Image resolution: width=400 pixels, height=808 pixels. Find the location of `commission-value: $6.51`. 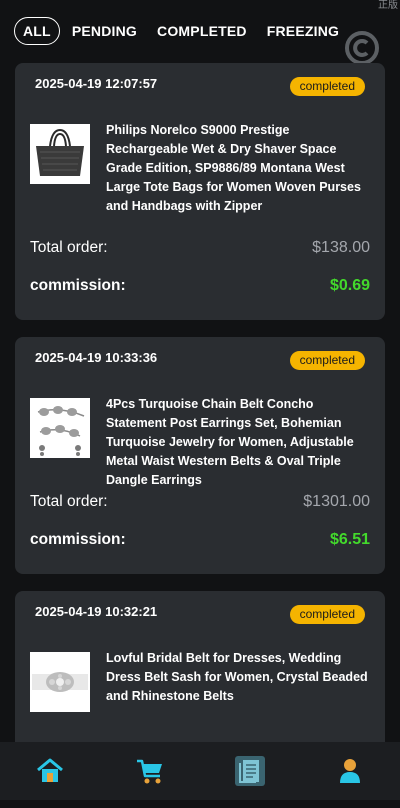

commission-value: $6.51 is located at coordinates (349, 539).